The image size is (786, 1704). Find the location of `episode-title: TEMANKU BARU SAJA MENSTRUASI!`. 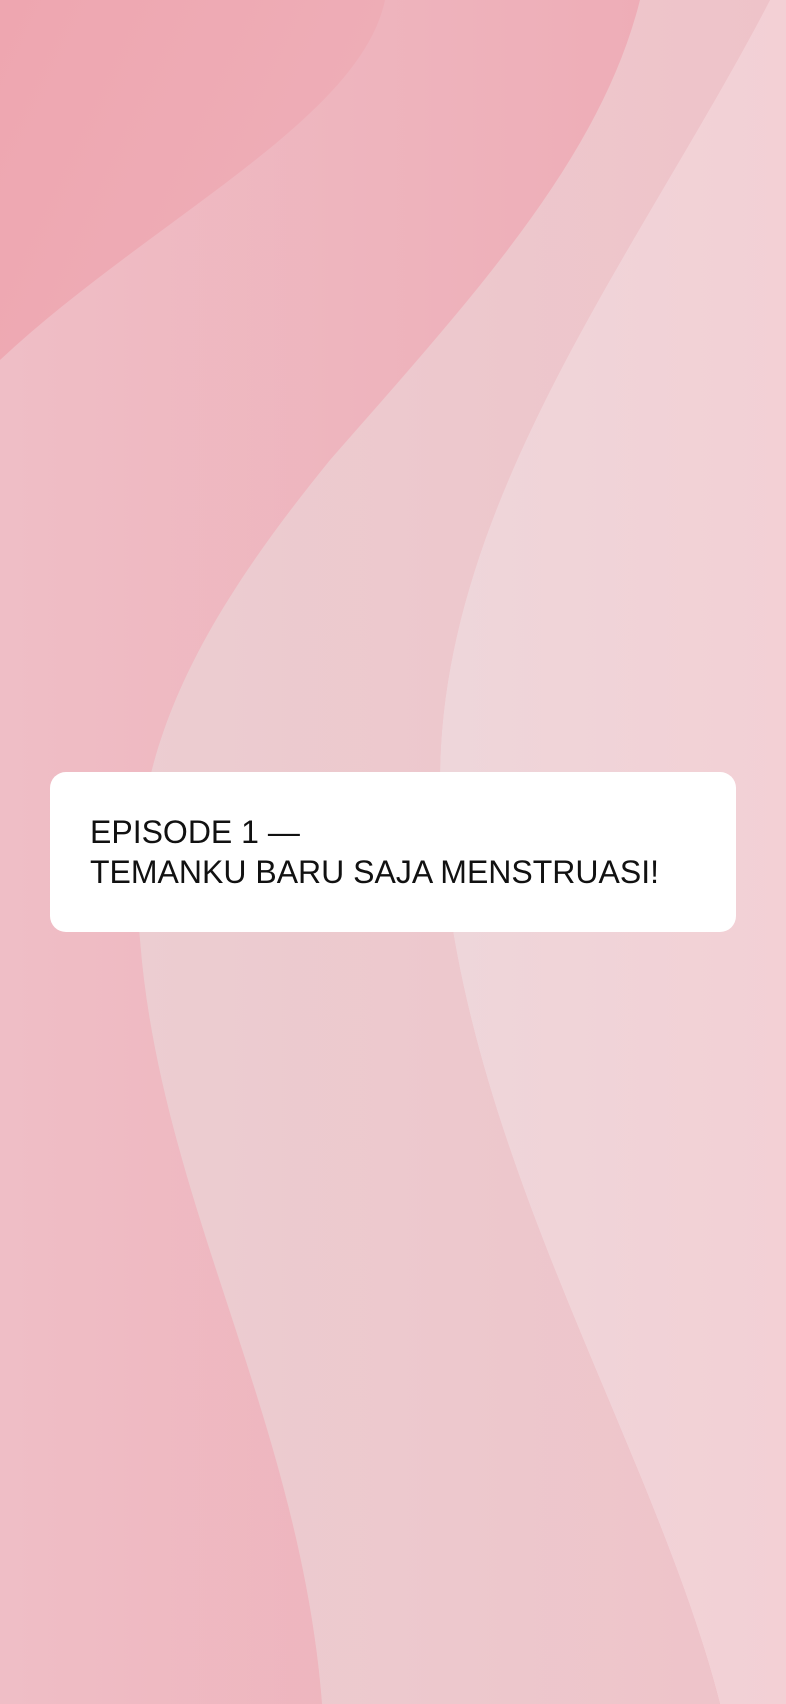

episode-title: TEMANKU BARU SAJA MENSTRUASI! is located at coordinates (374, 872).